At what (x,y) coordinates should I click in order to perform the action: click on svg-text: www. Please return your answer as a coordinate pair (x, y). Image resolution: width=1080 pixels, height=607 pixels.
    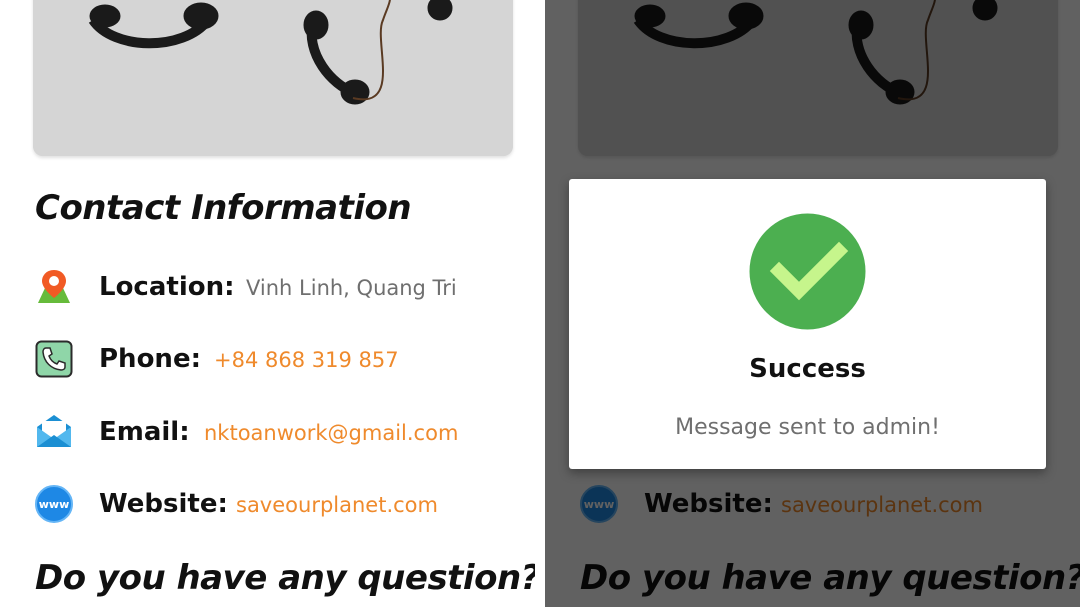
    Looking at the image, I should click on (54, 504).